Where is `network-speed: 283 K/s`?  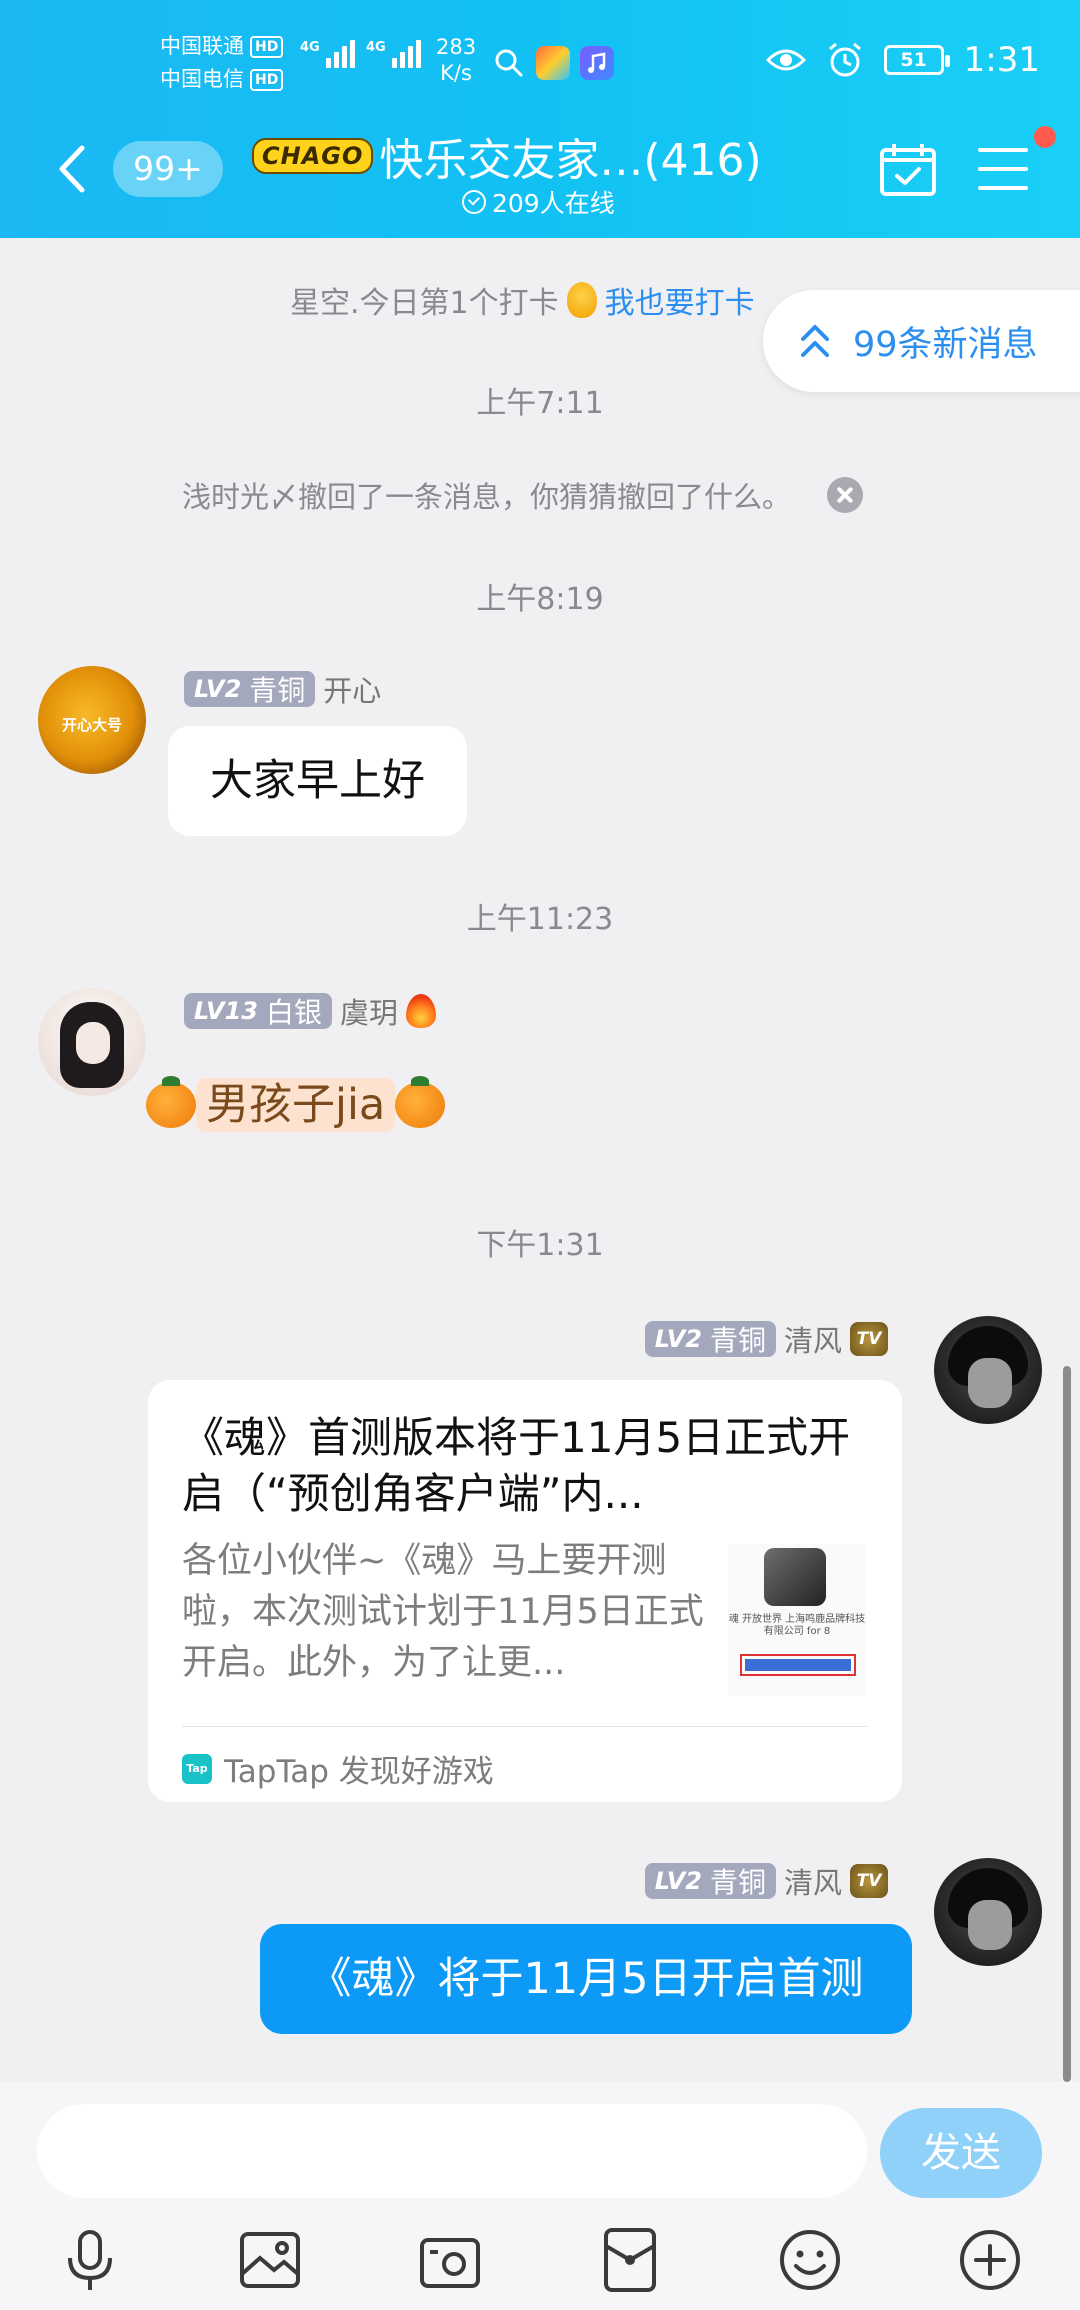 network-speed: 283 K/s is located at coordinates (456, 60).